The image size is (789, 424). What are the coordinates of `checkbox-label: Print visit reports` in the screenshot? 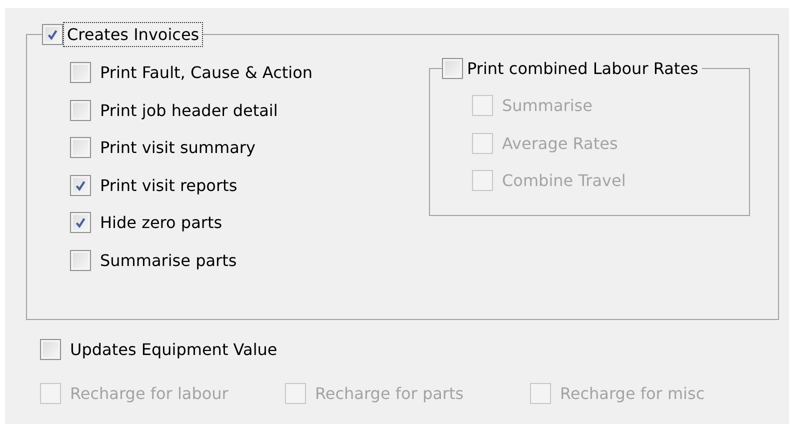 It's located at (169, 185).